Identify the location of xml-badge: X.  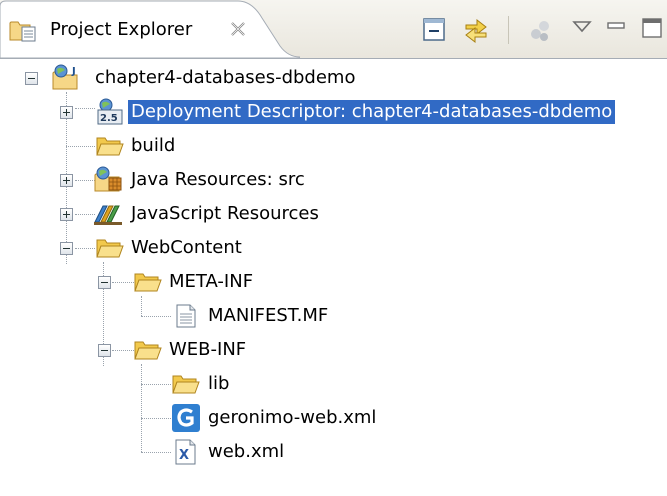
(184, 455).